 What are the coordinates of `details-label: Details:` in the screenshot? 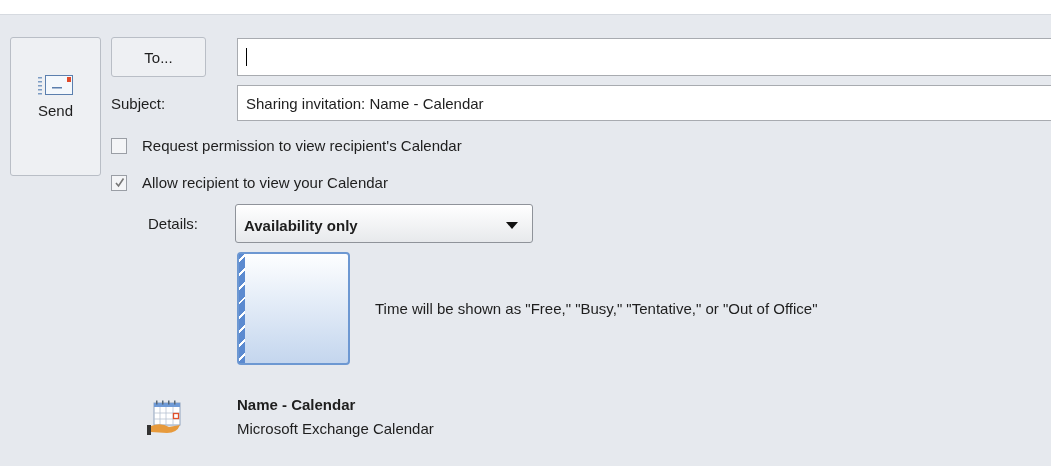 It's located at (174, 223).